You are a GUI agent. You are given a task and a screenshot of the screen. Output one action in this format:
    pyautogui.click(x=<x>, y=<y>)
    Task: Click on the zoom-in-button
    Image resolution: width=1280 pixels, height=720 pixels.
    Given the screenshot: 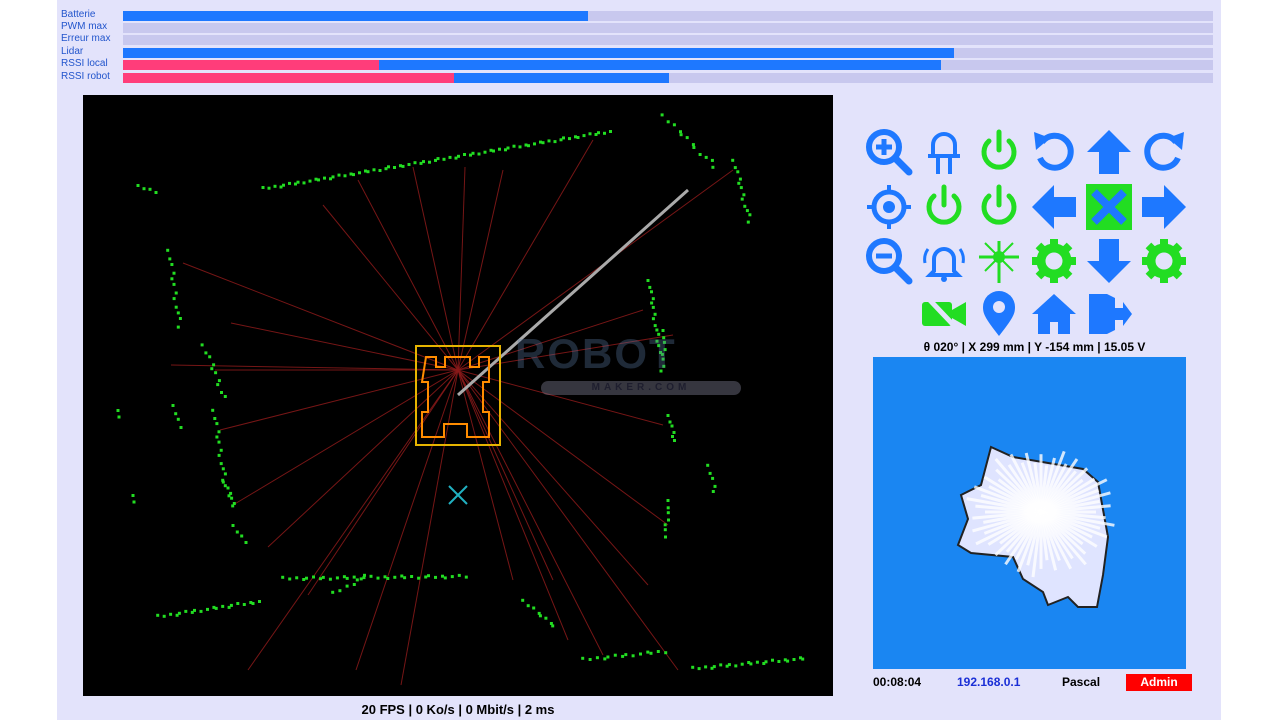 What is the action you would take?
    pyautogui.click(x=889, y=152)
    